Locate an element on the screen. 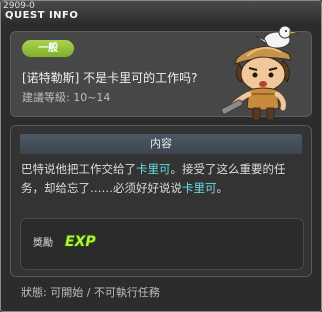 The image size is (322, 312). npc-portrait is located at coordinates (260, 73).